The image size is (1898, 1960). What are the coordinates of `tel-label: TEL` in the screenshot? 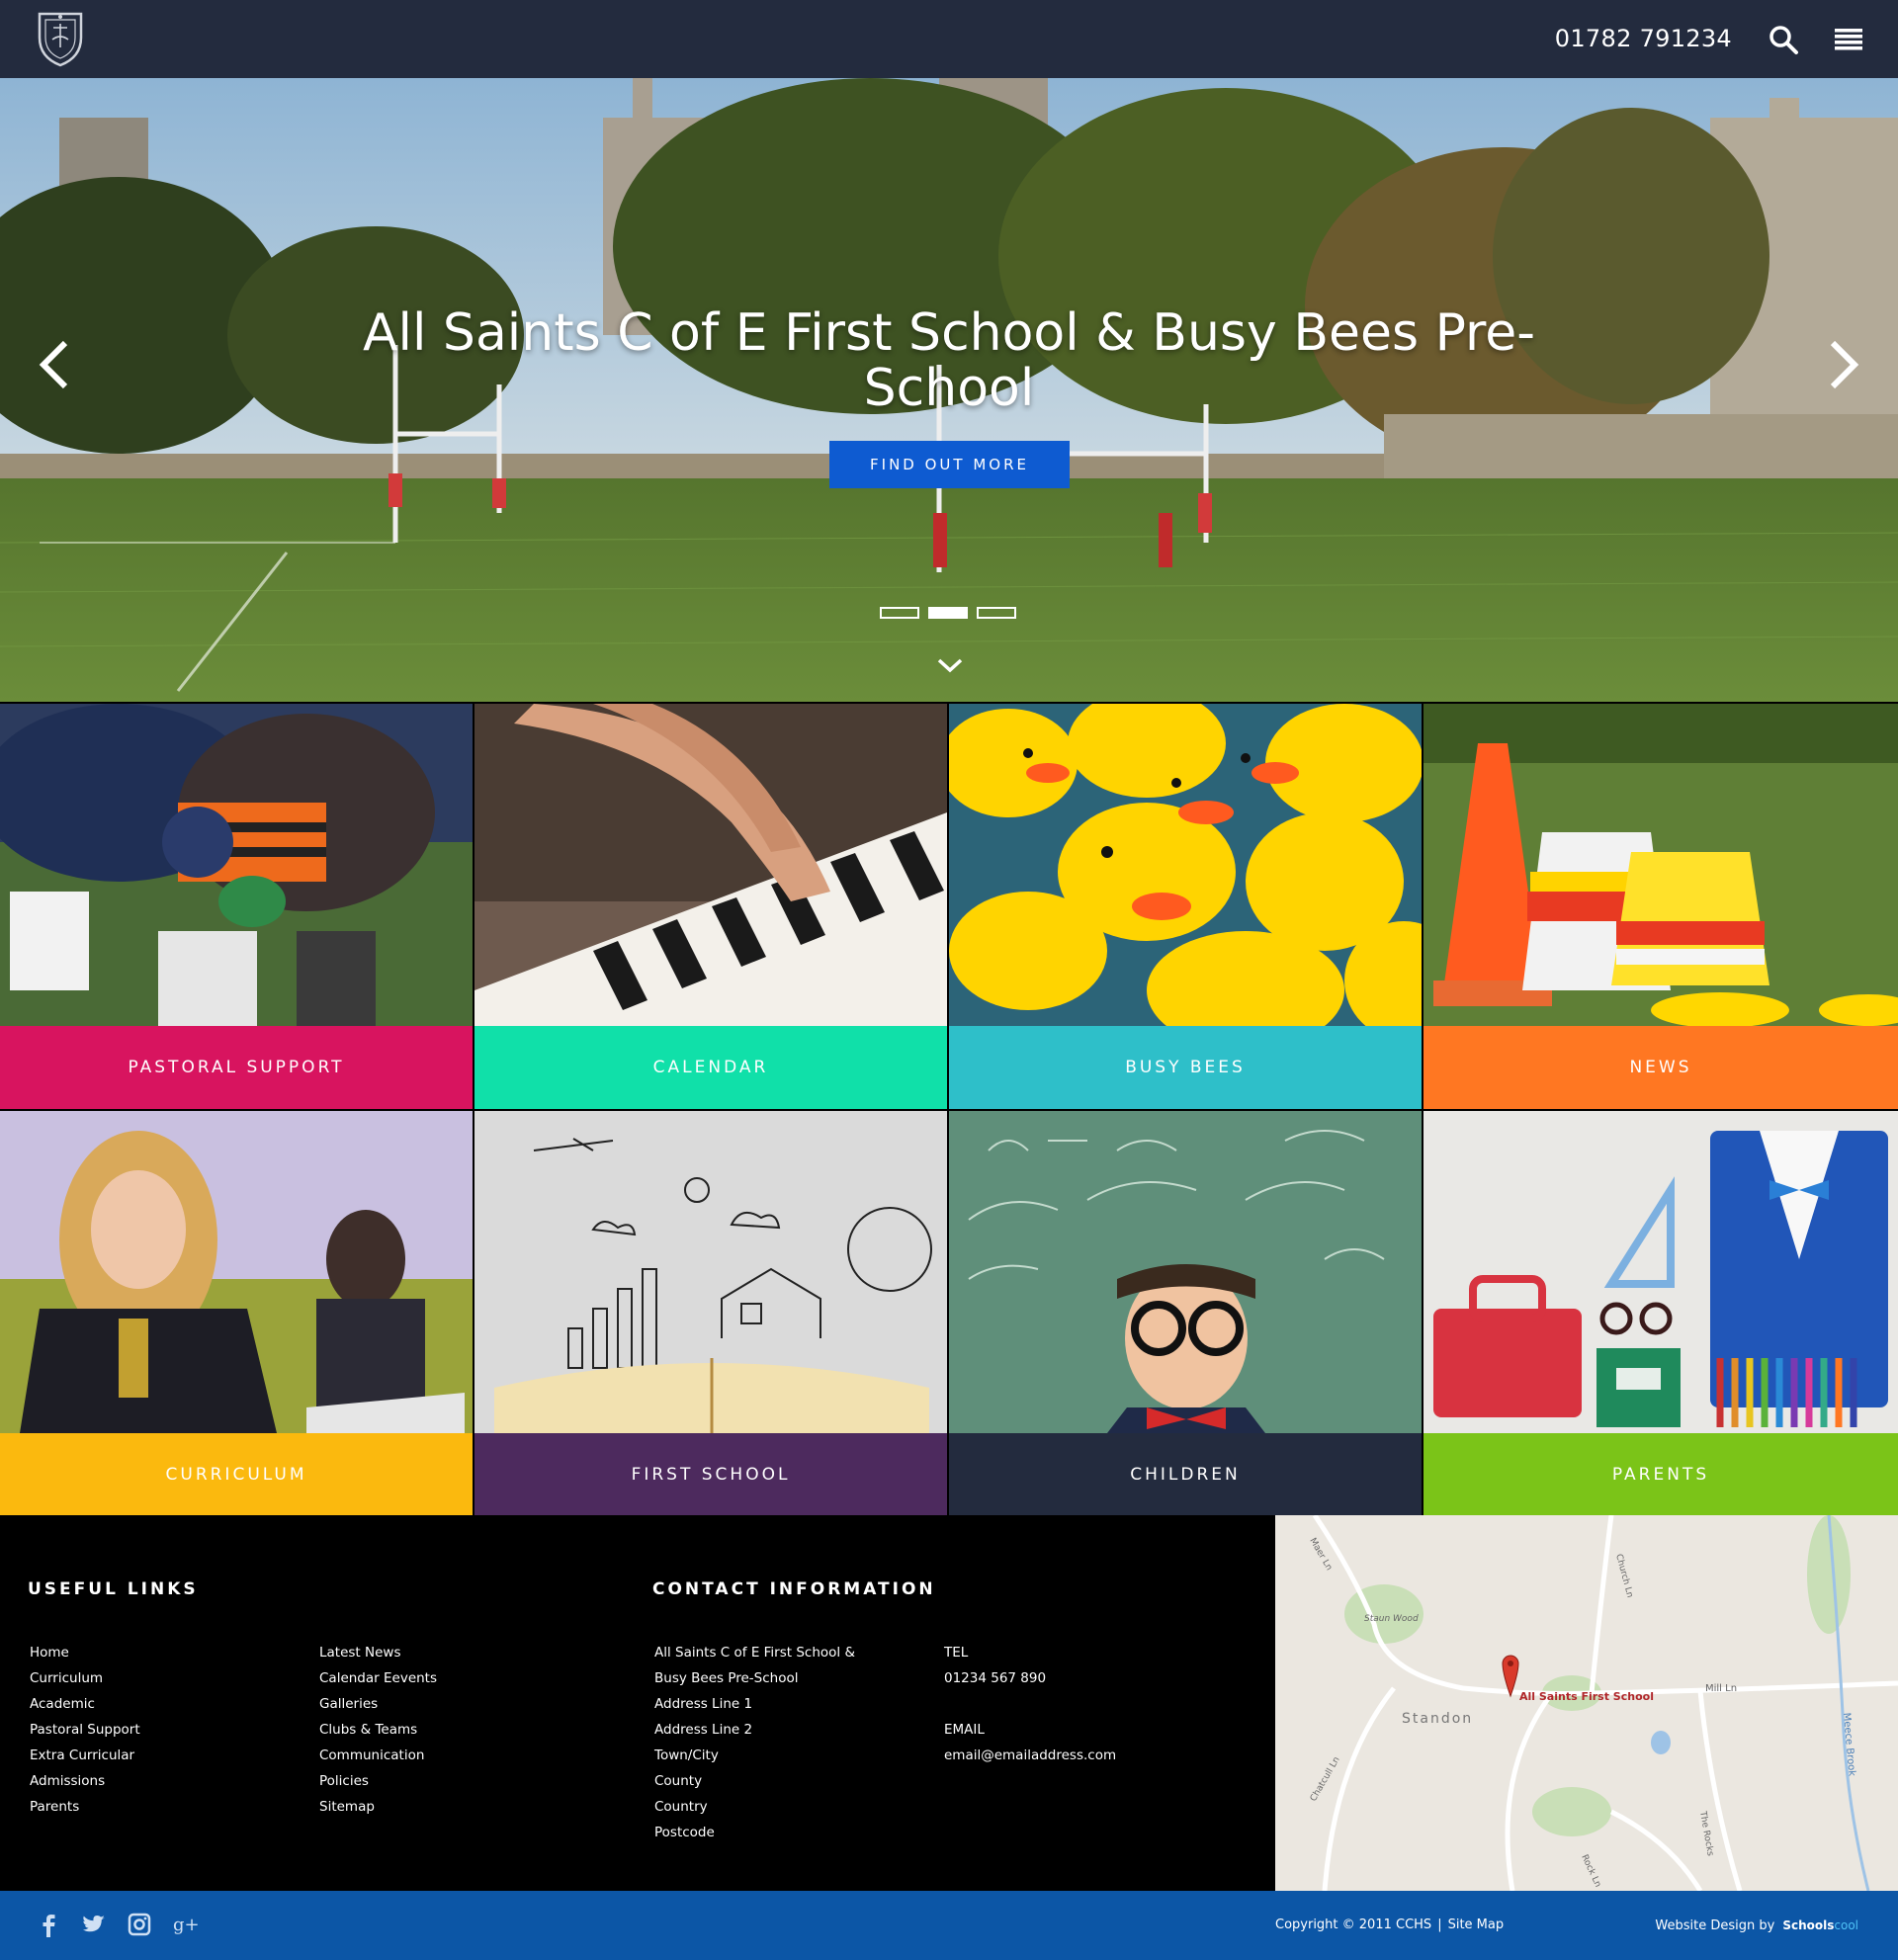 It's located at (957, 1653).